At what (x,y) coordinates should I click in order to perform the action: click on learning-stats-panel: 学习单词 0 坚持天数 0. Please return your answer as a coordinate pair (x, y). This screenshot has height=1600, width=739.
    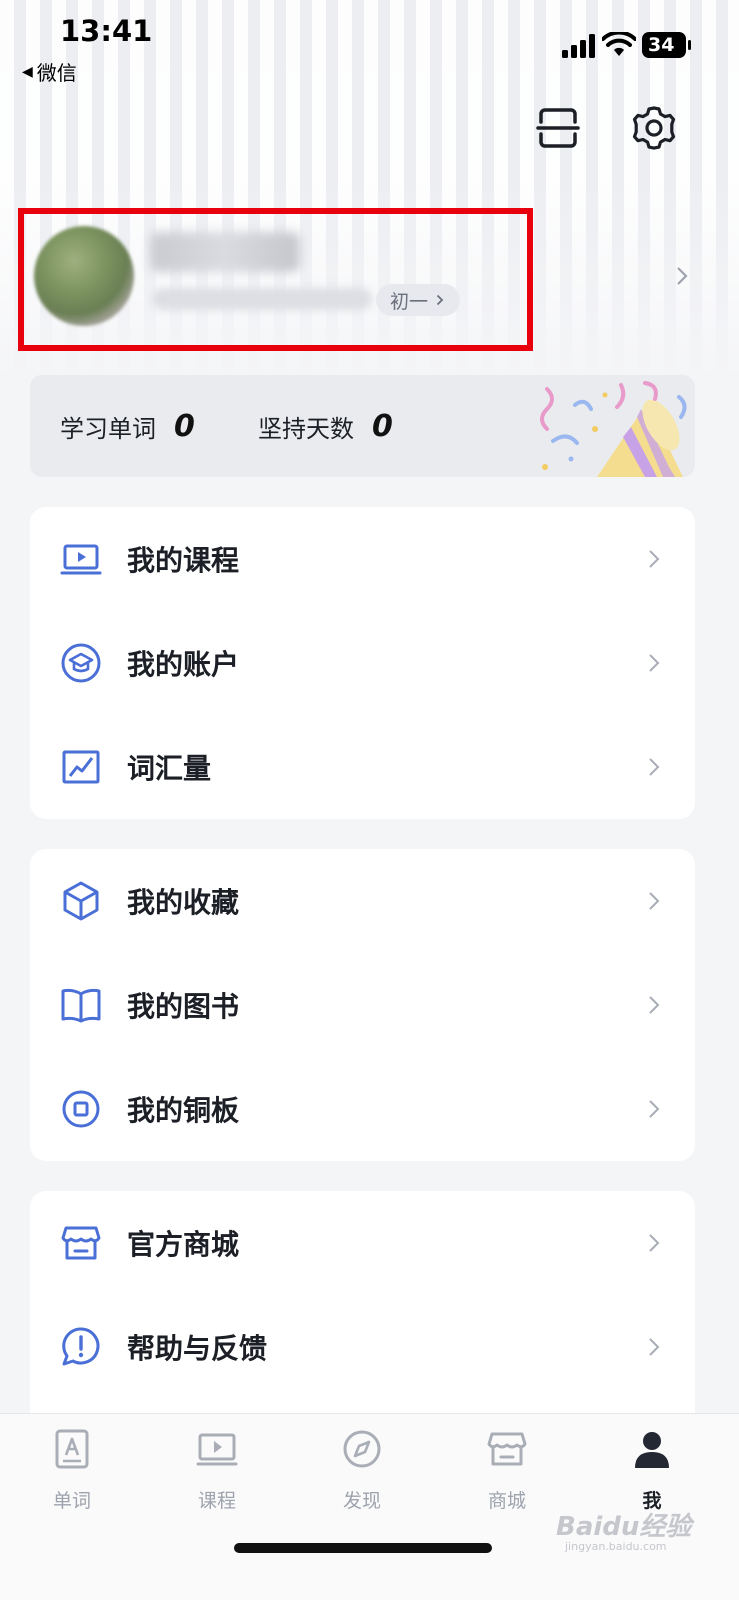
    Looking at the image, I should click on (362, 426).